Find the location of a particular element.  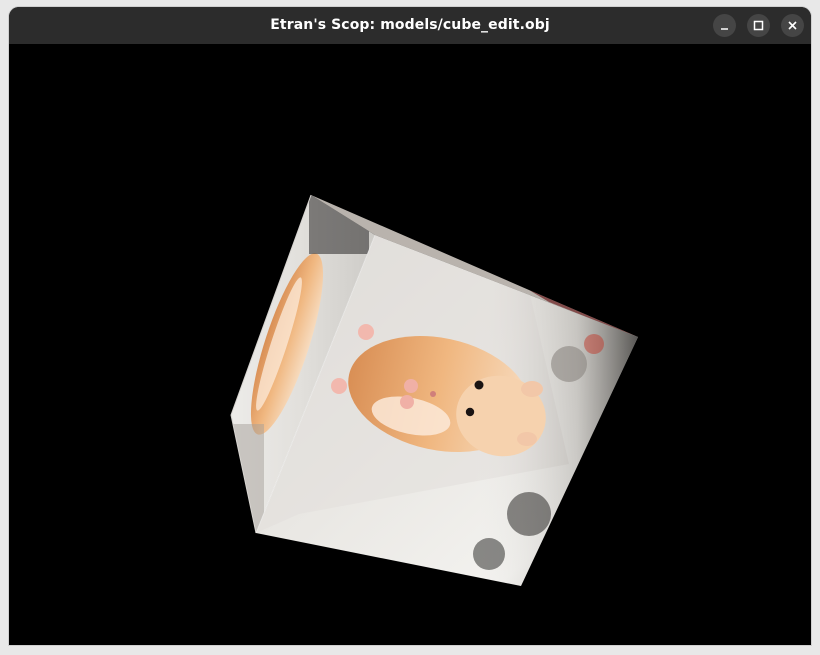

maximize-button is located at coordinates (758, 25).